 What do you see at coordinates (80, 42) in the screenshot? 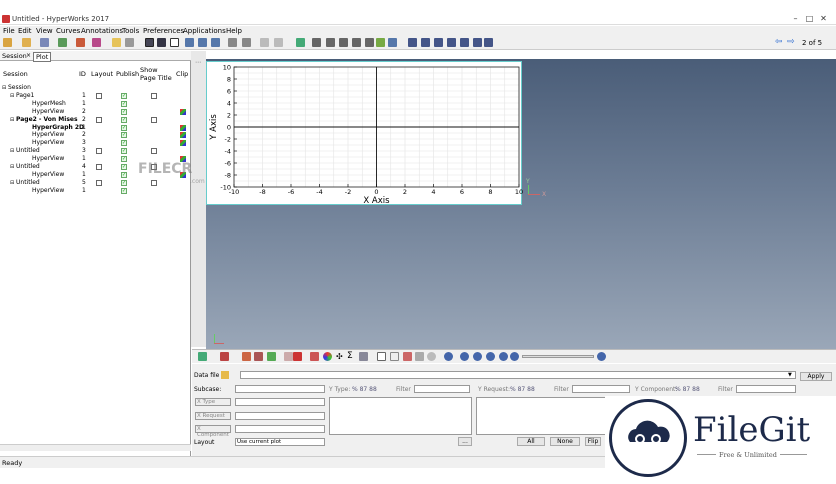
I see `export-icon` at bounding box center [80, 42].